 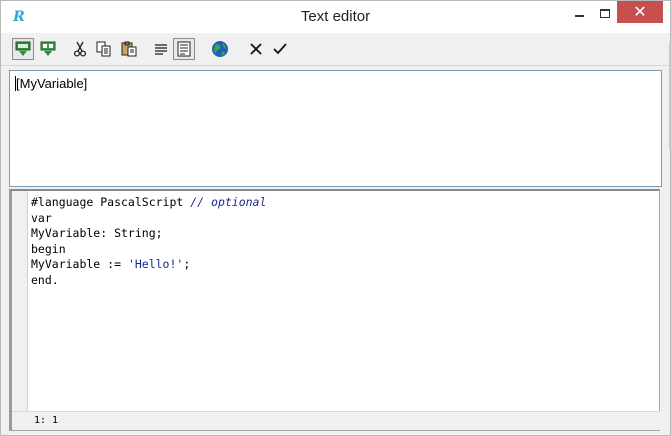 I want to click on code-text: MyVariable :=, so click(x=79, y=264).